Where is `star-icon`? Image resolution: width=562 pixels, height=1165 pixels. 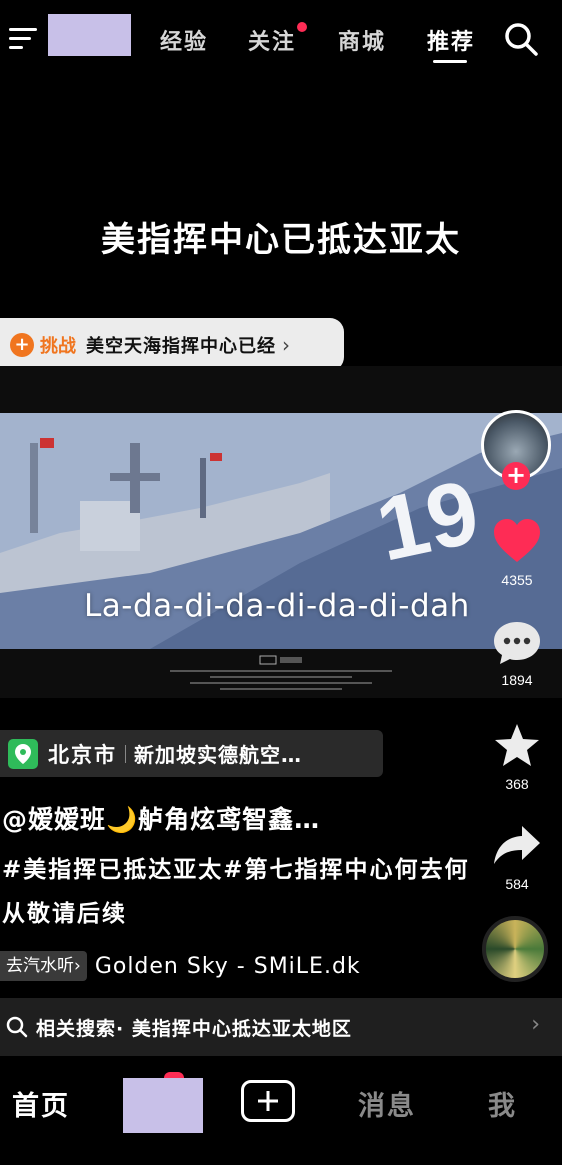
star-icon is located at coordinates (517, 745).